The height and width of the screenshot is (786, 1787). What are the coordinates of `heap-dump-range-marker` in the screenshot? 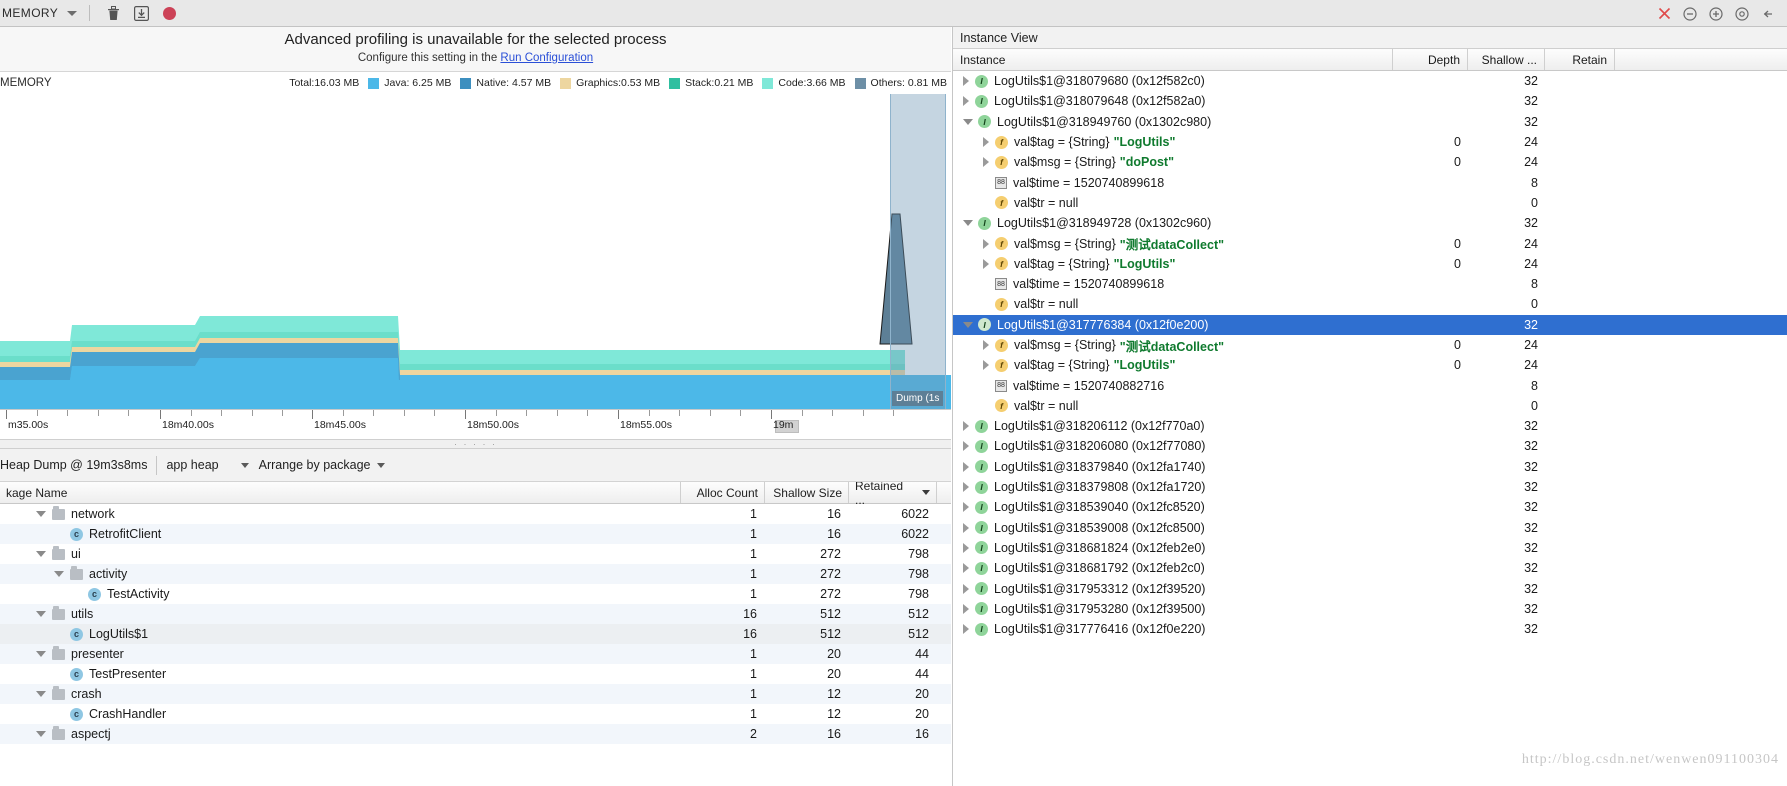 It's located at (918, 251).